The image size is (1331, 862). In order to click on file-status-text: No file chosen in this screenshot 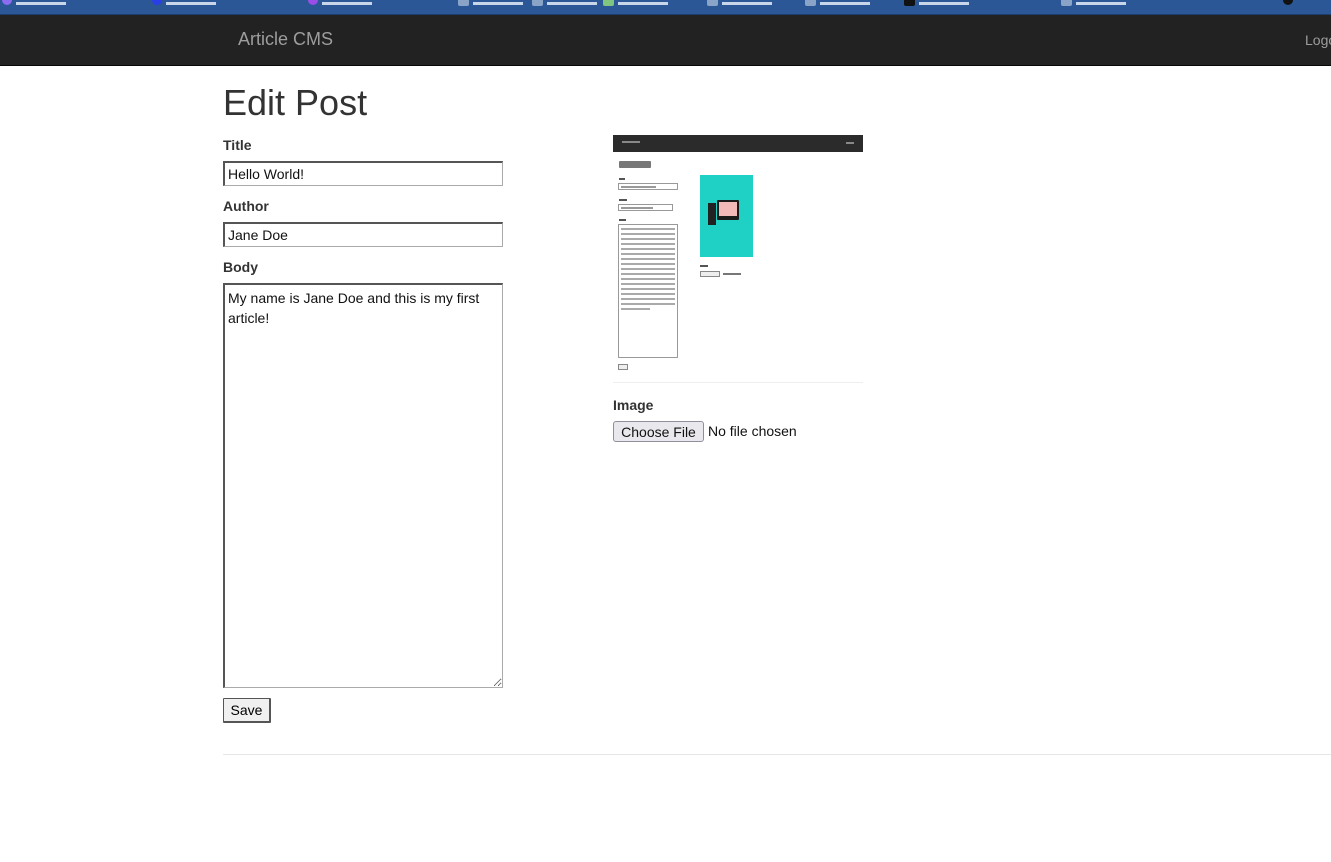, I will do `click(752, 431)`.